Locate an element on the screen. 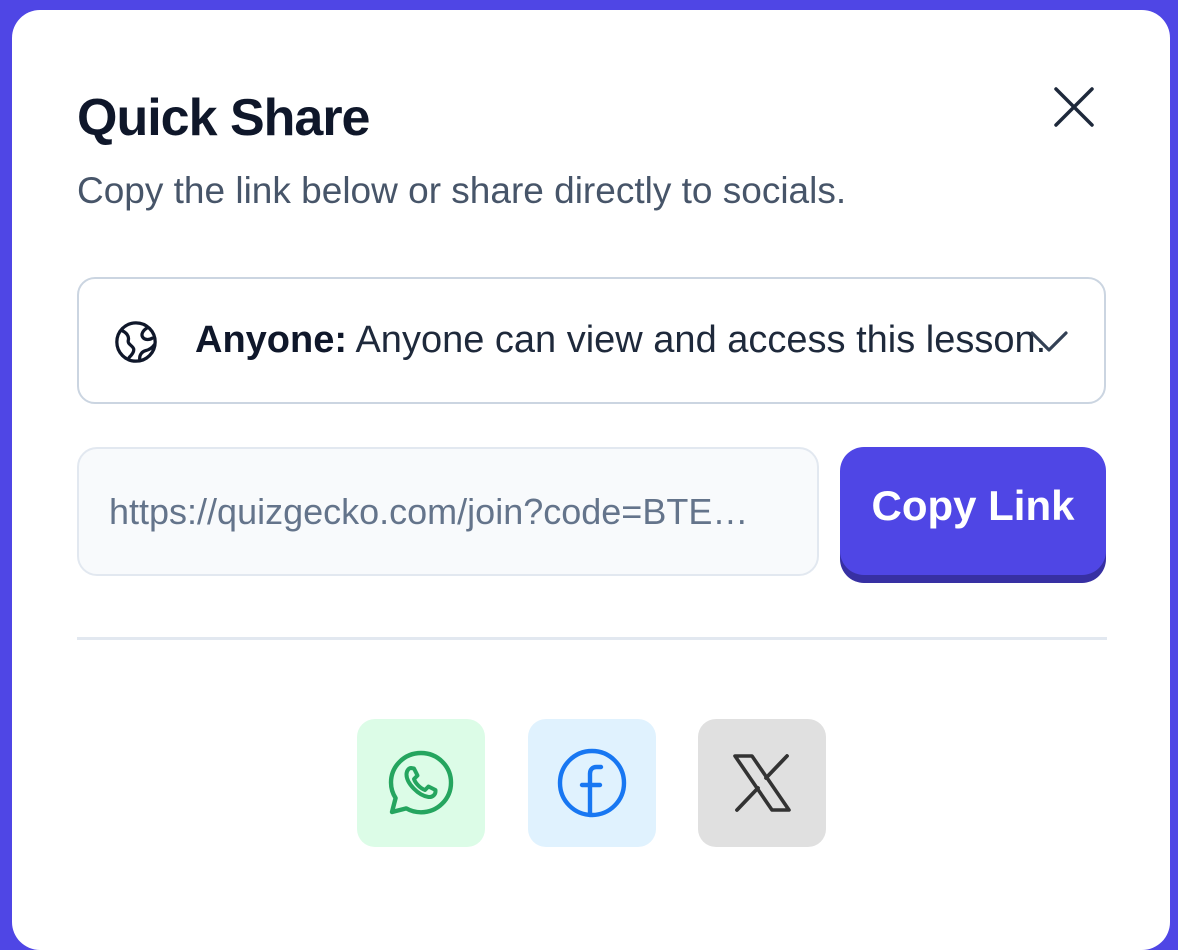 Image resolution: width=1178 pixels, height=950 pixels. share-whatsapp-button is located at coordinates (421, 783).